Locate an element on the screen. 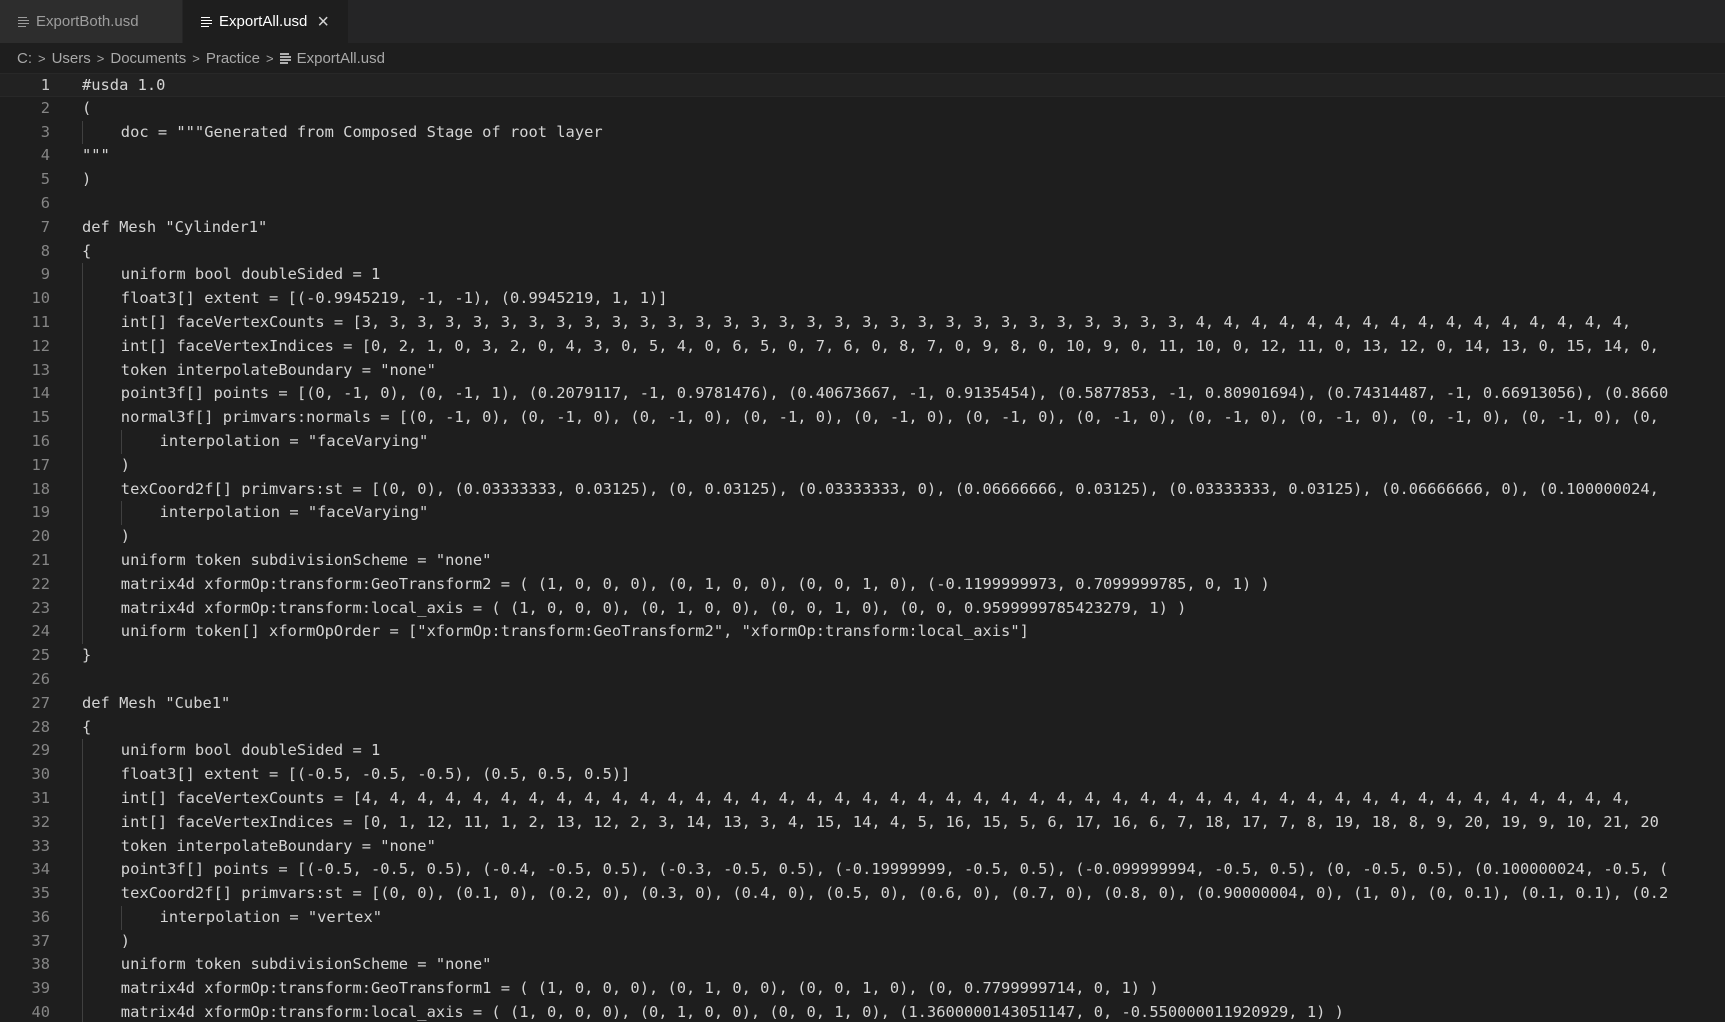 The width and height of the screenshot is (1725, 1022). line-number: 31 is located at coordinates (40, 797).